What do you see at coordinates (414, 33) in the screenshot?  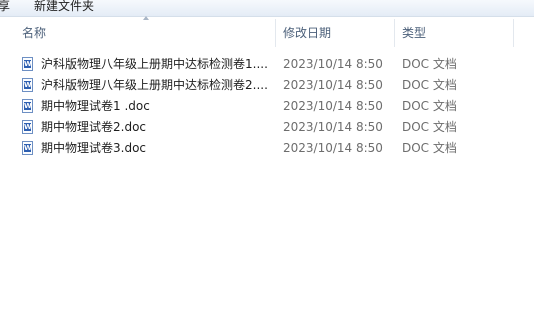 I see `column-header-type: 类型` at bounding box center [414, 33].